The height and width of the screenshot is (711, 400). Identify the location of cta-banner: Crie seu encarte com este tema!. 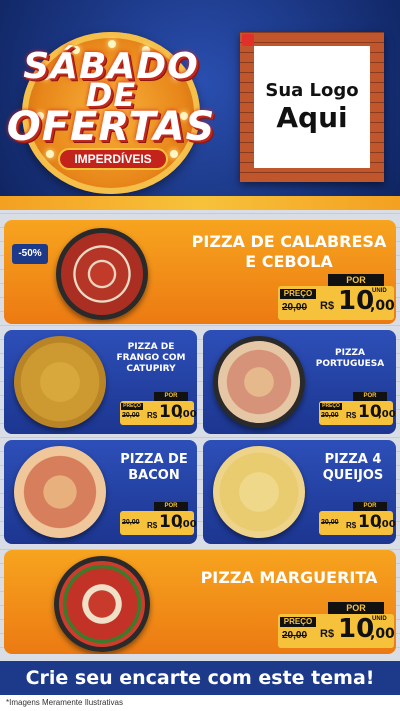
(200, 678).